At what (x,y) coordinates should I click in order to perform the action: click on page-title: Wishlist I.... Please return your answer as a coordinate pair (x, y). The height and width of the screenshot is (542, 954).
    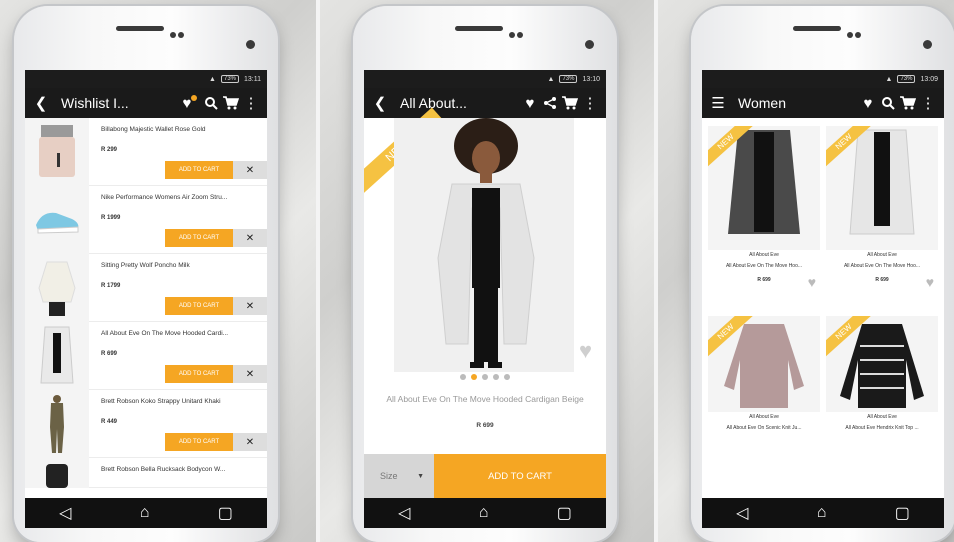
    Looking at the image, I should click on (95, 103).